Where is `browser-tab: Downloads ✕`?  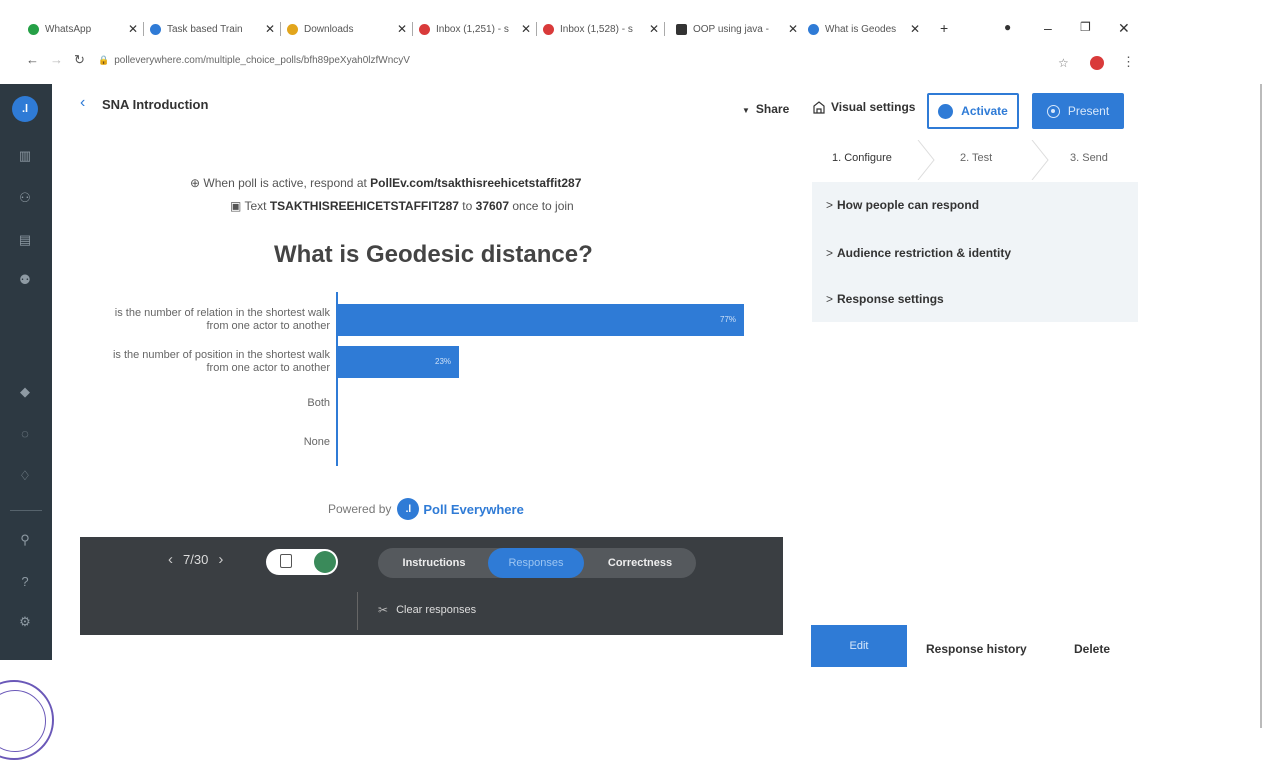 browser-tab: Downloads ✕ is located at coordinates (350, 29).